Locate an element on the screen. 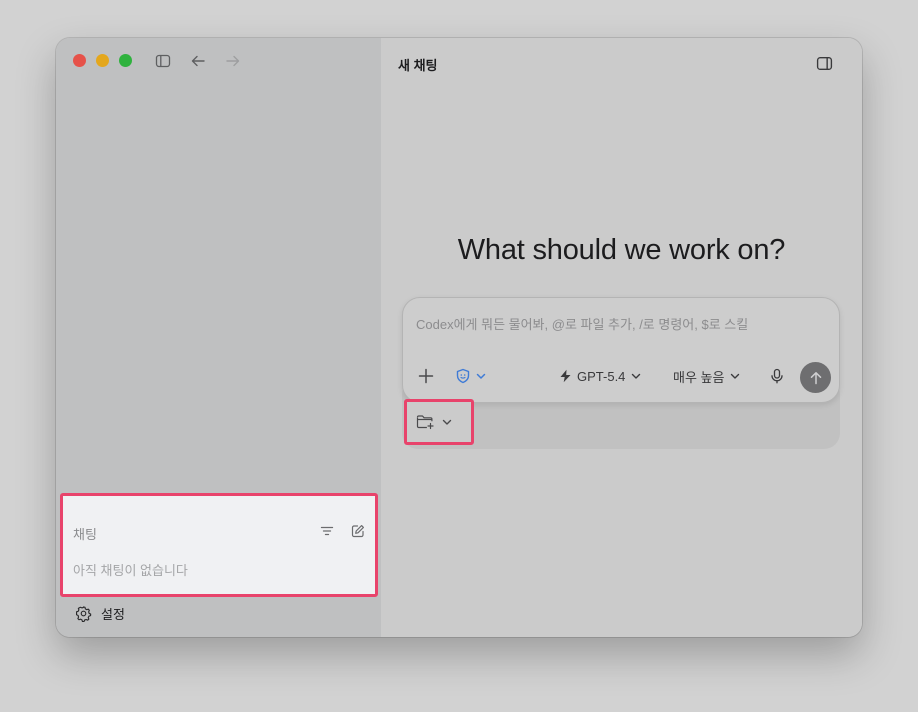  send-button is located at coordinates (815, 377).